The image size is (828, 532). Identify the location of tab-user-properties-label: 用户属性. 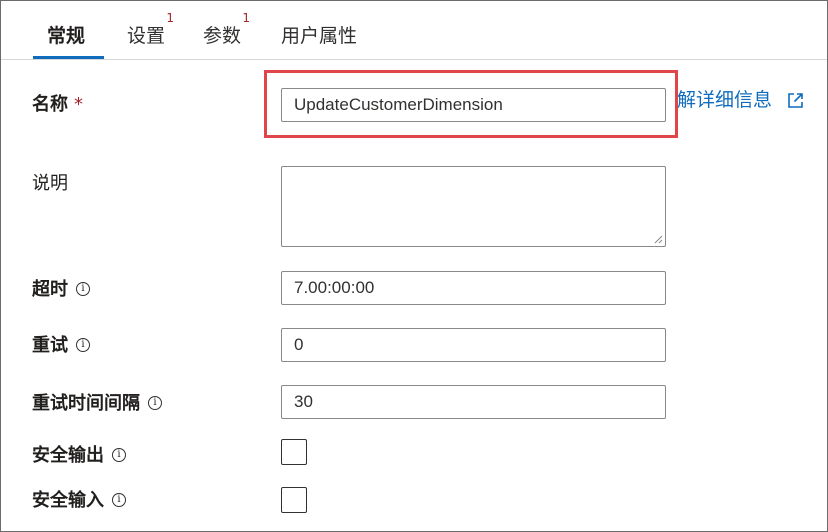
(319, 36).